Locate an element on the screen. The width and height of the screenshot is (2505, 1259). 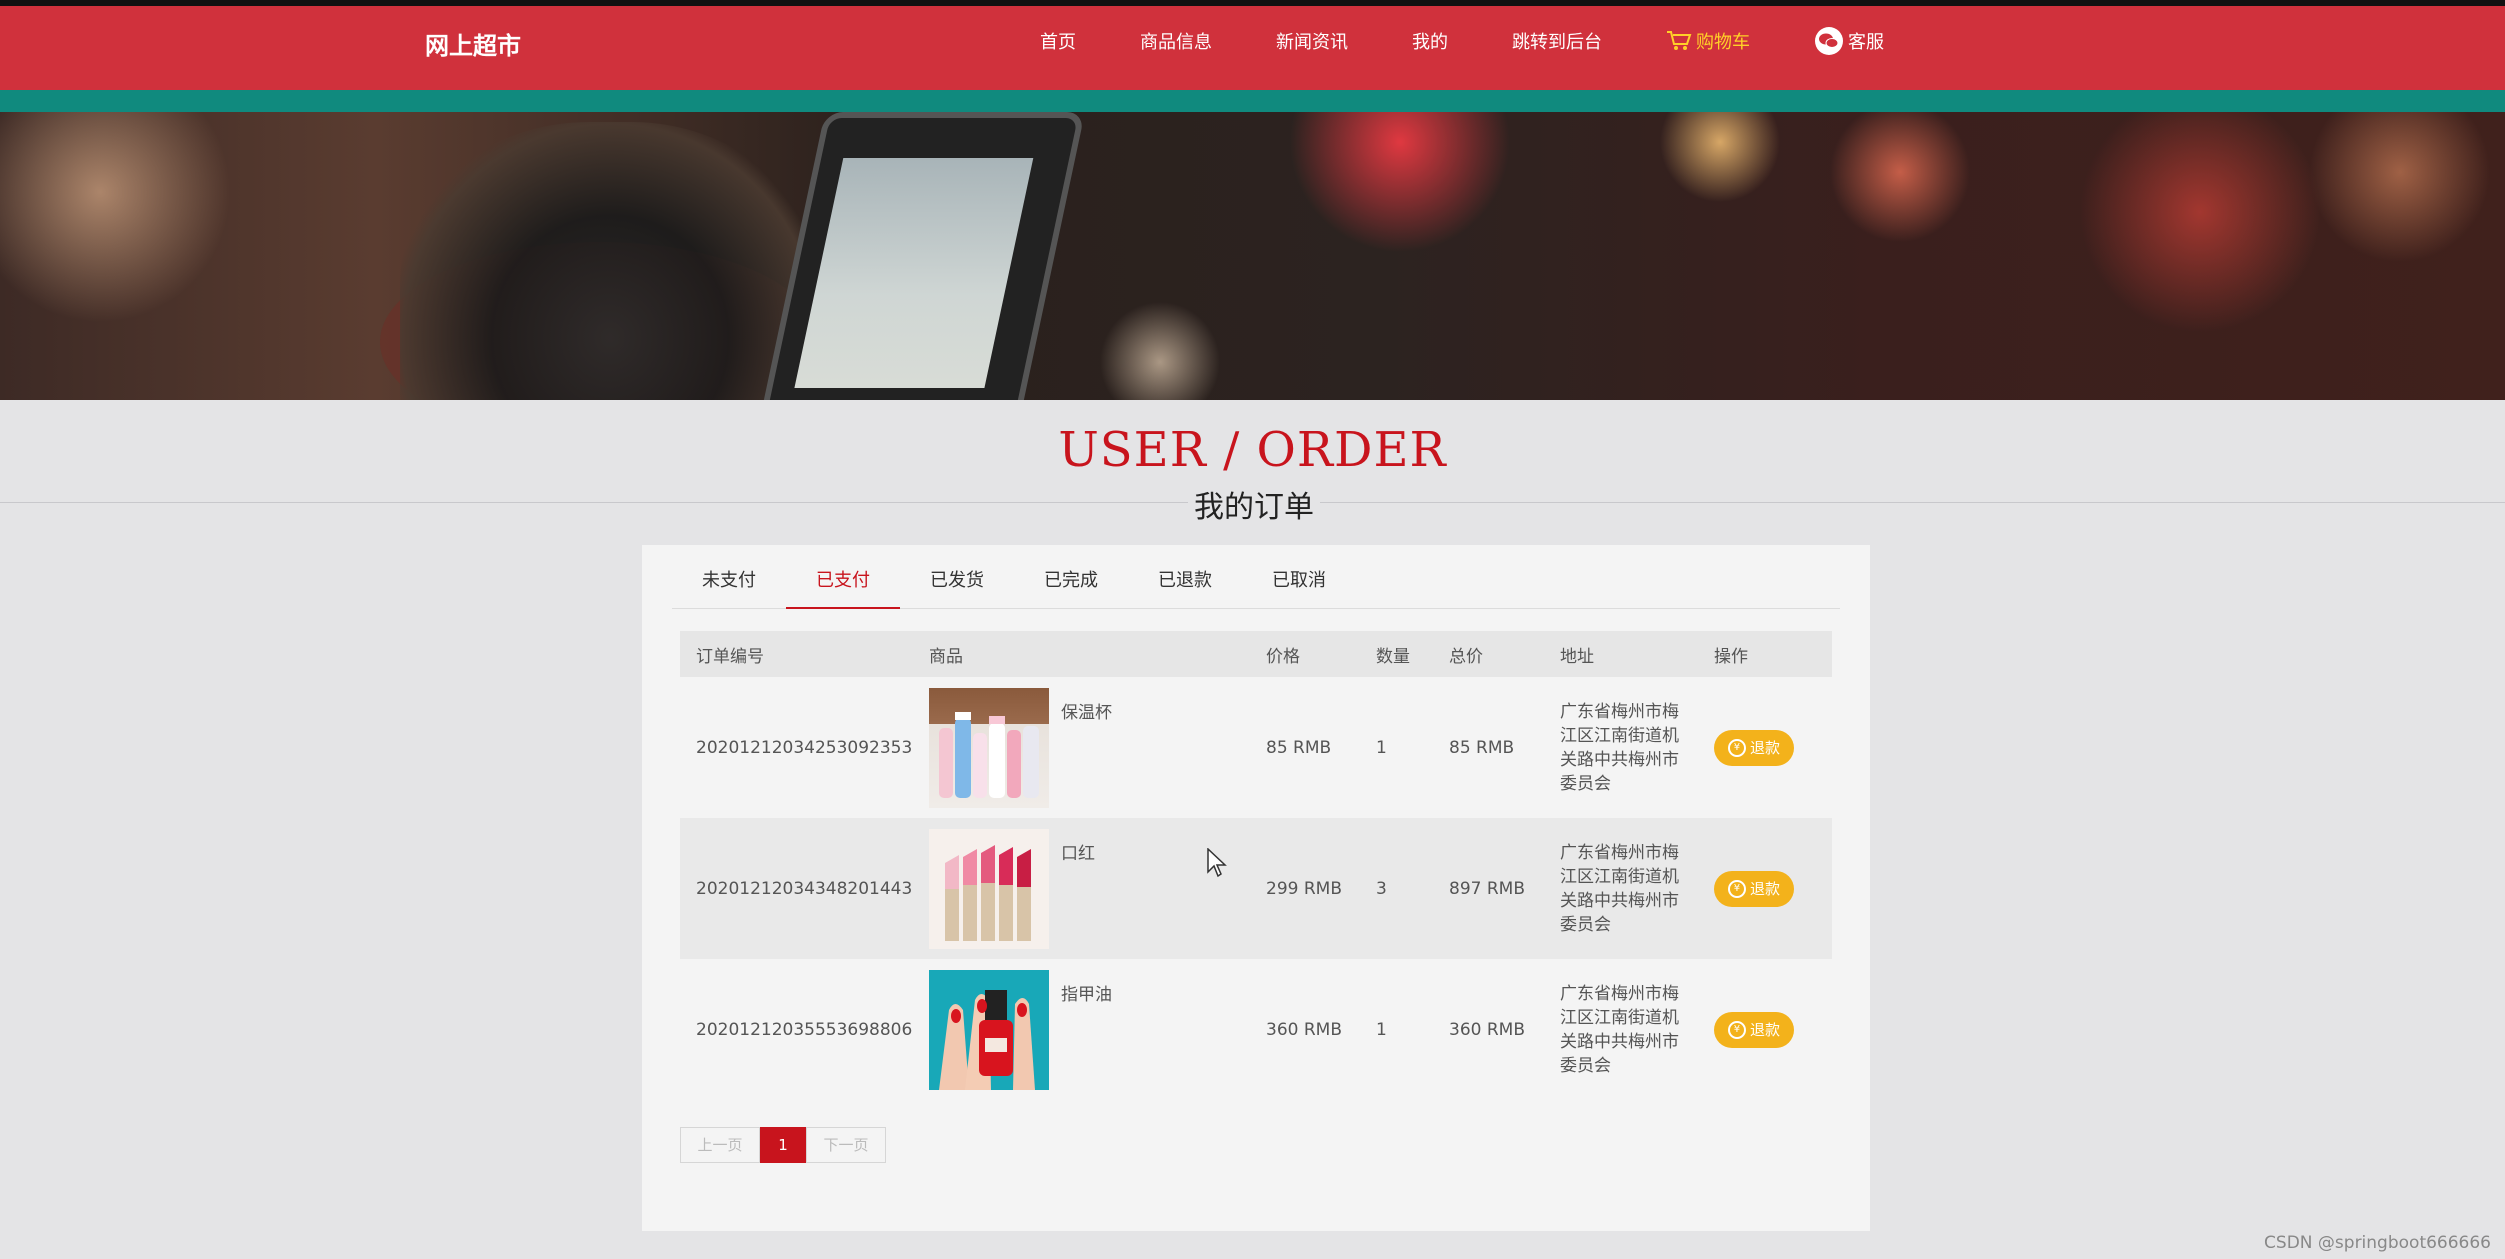
order-status-tabs: 未支付 已支付 已发货 已完成 已退款 已取消 is located at coordinates (1256, 577).